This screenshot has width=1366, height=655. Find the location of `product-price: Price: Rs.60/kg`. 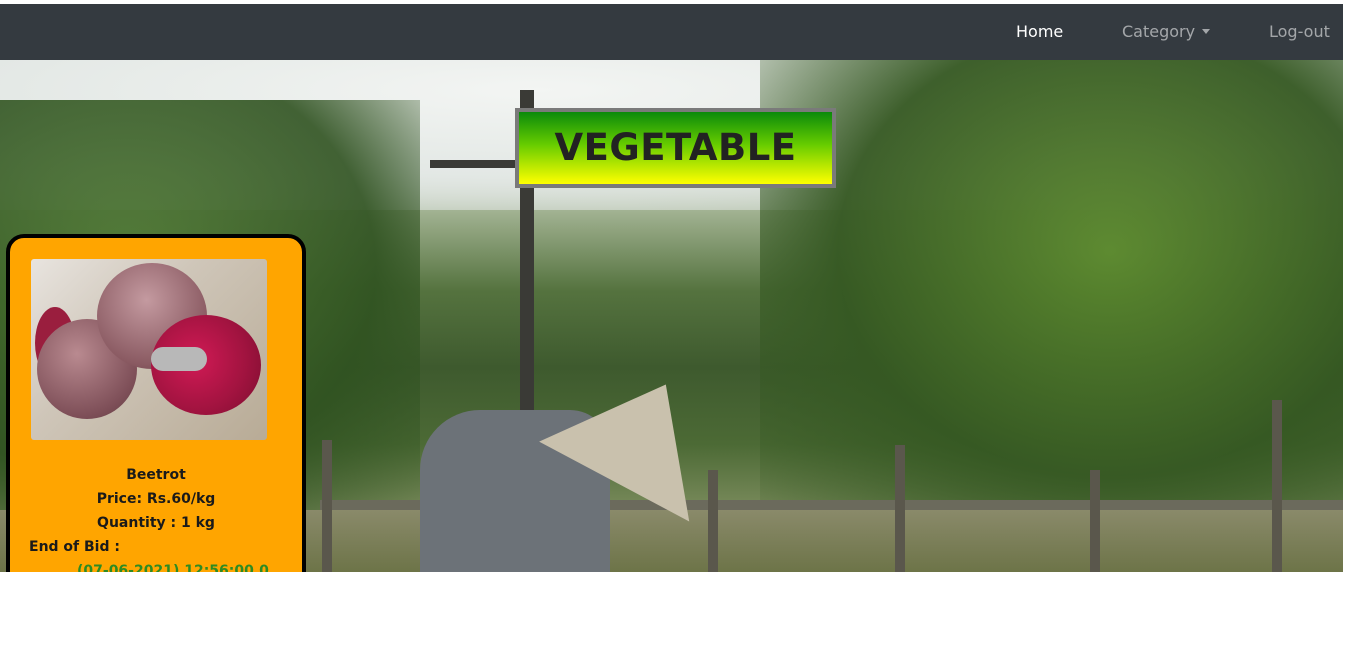

product-price: Price: Rs.60/kg is located at coordinates (156, 499).